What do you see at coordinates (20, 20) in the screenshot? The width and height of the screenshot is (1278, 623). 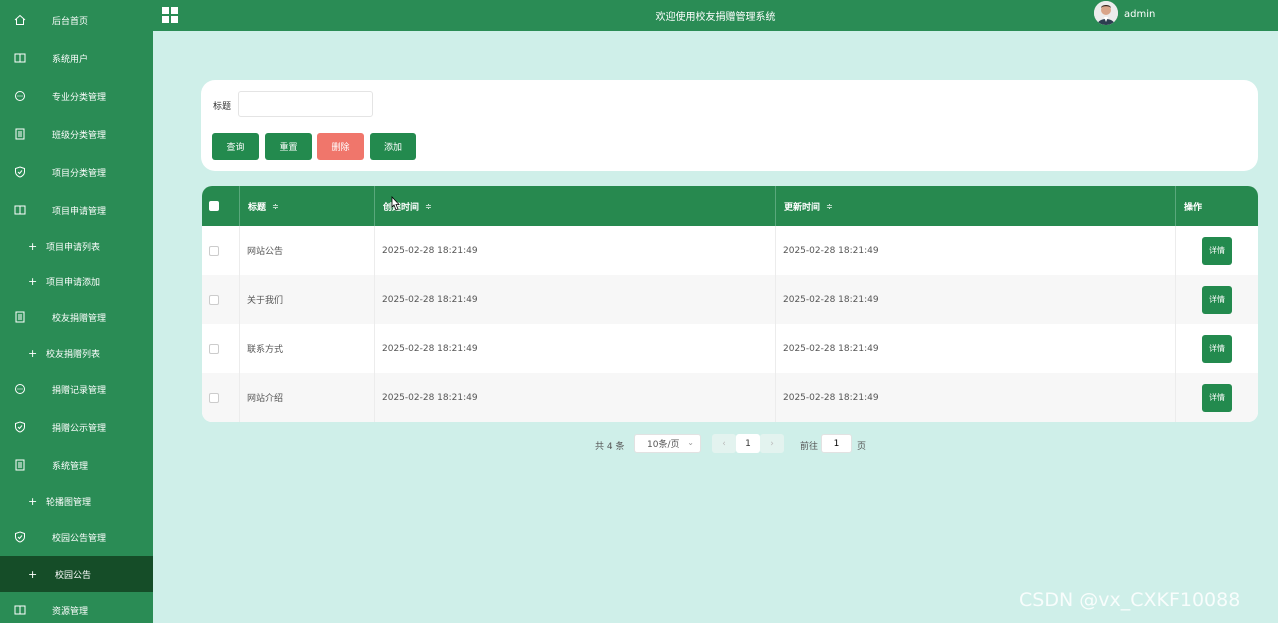 I see `home-icon` at bounding box center [20, 20].